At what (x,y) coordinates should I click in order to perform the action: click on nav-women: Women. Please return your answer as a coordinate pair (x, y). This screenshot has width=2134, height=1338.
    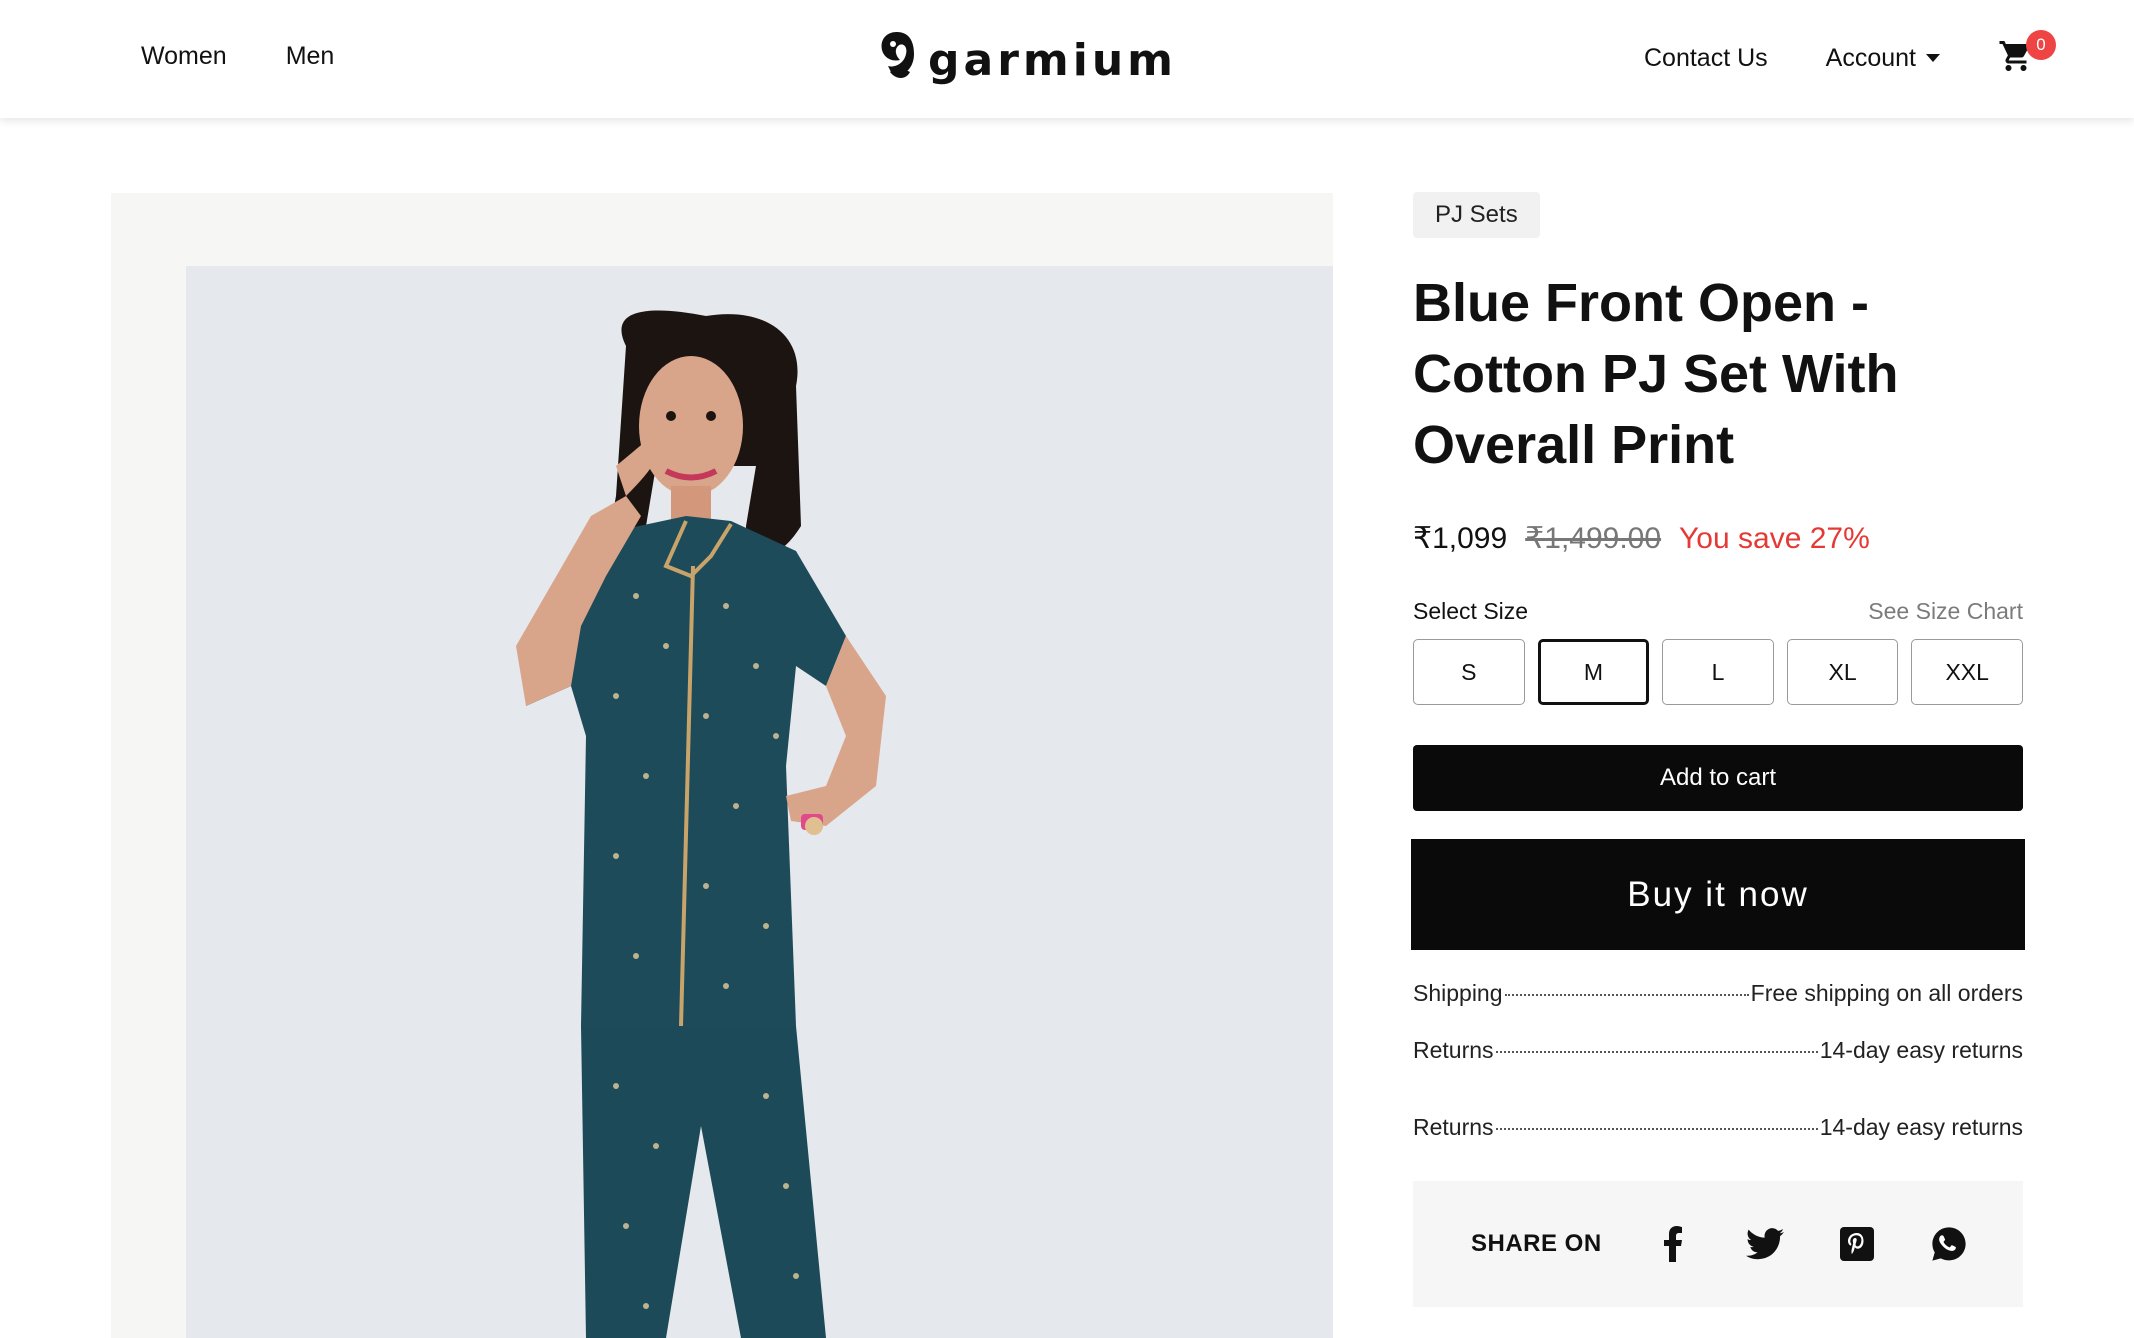
    Looking at the image, I should click on (184, 56).